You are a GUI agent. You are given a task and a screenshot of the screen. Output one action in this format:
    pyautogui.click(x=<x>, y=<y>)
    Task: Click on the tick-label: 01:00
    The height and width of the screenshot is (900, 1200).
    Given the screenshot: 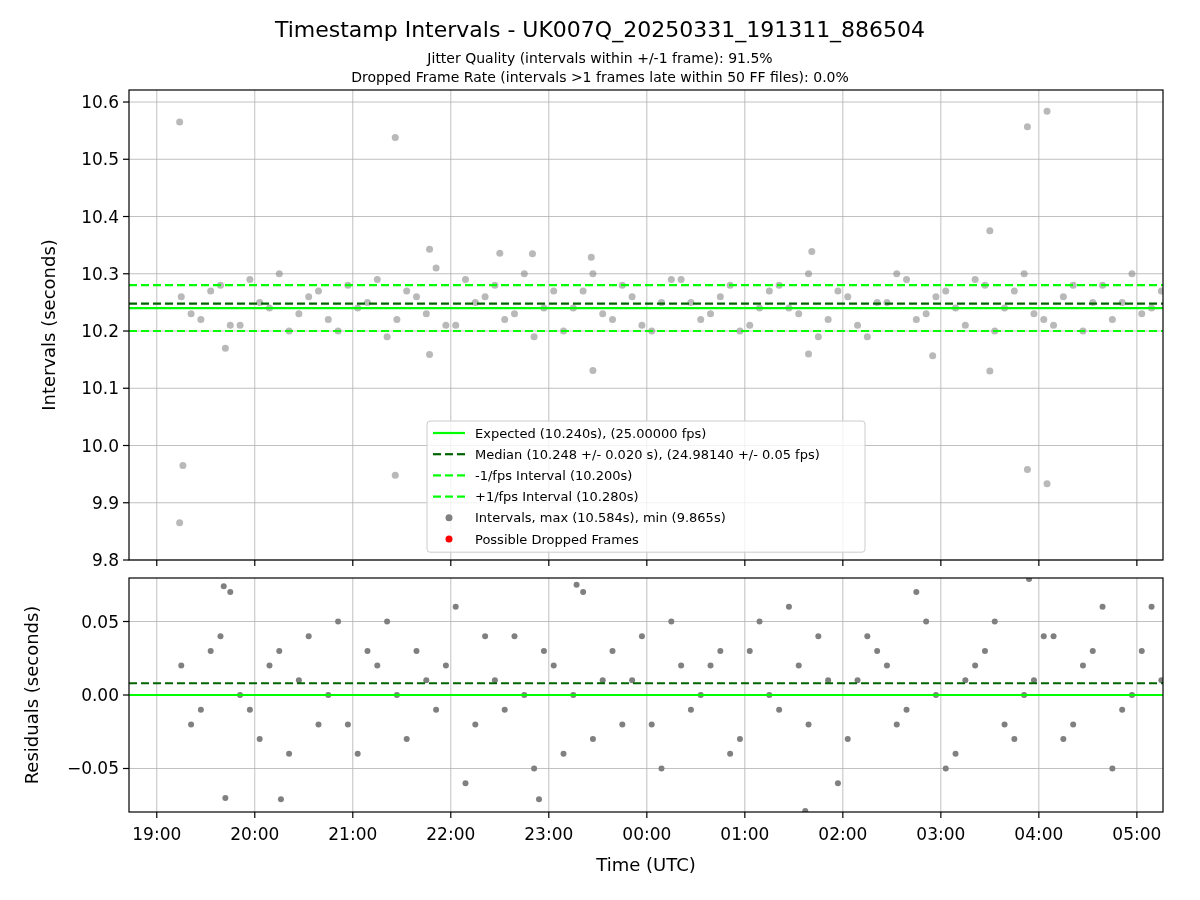 What is the action you would take?
    pyautogui.click(x=745, y=834)
    